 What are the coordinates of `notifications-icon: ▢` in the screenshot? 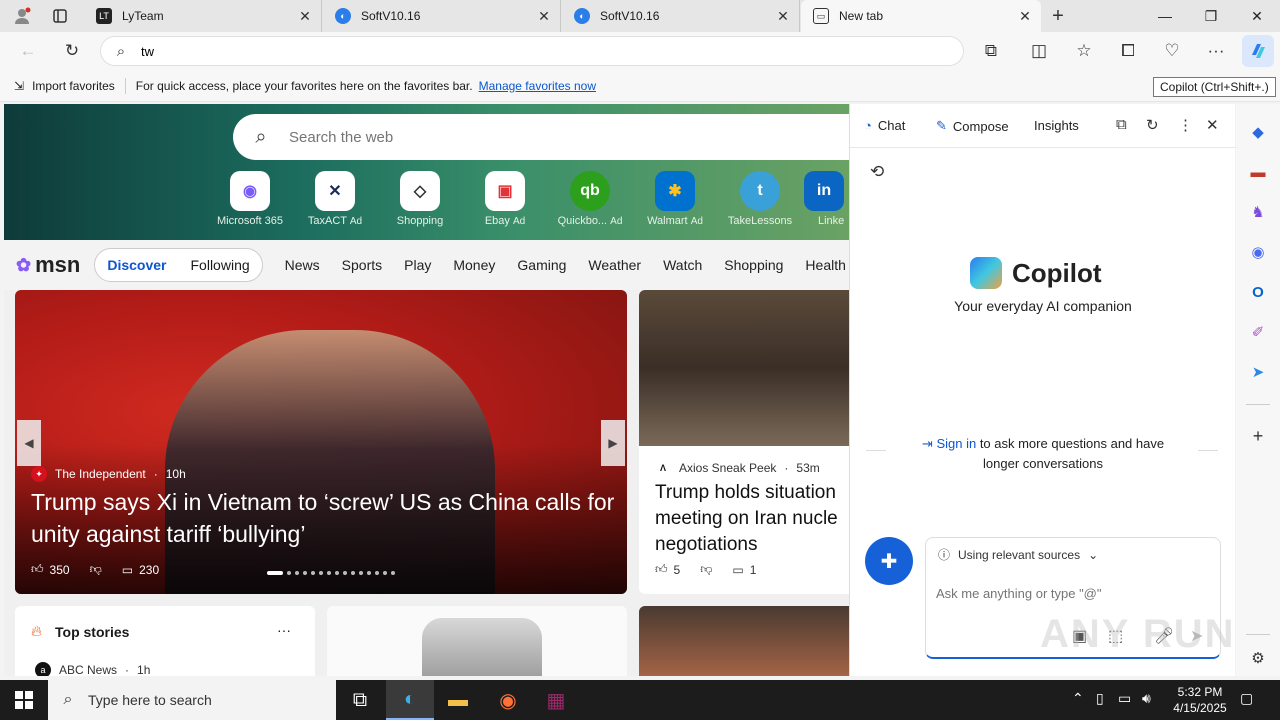 It's located at (1246, 698).